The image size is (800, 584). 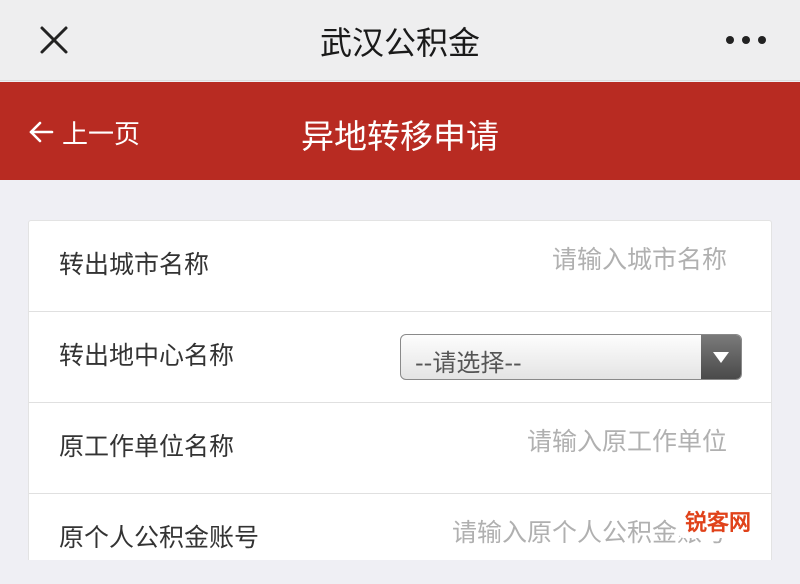 What do you see at coordinates (399, 43) in the screenshot?
I see `app-title: 武汉公积金` at bounding box center [399, 43].